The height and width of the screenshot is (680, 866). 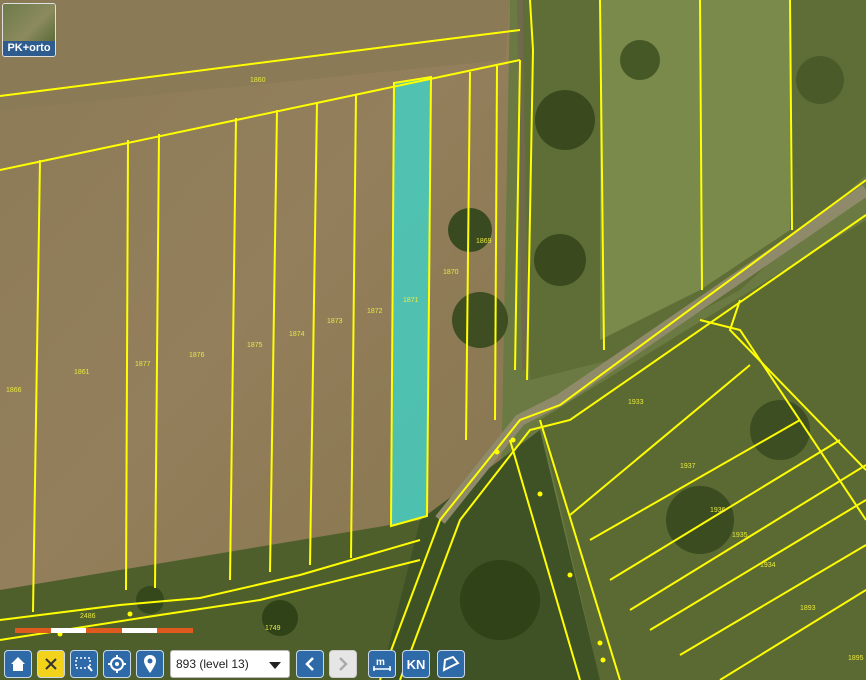 I want to click on parcel-label: 1877, so click(x=143, y=364).